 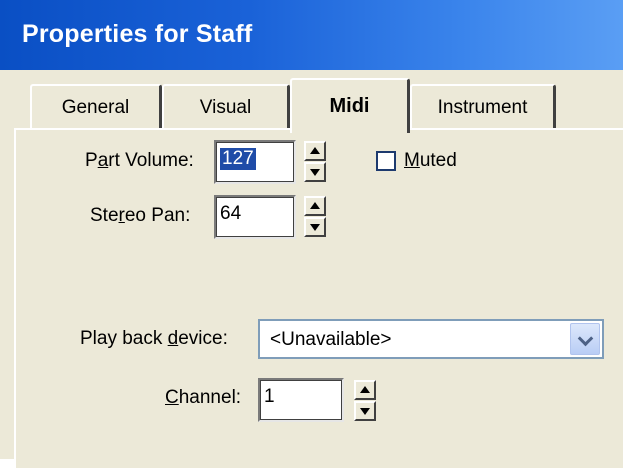 I want to click on dropdown-button, so click(x=585, y=339).